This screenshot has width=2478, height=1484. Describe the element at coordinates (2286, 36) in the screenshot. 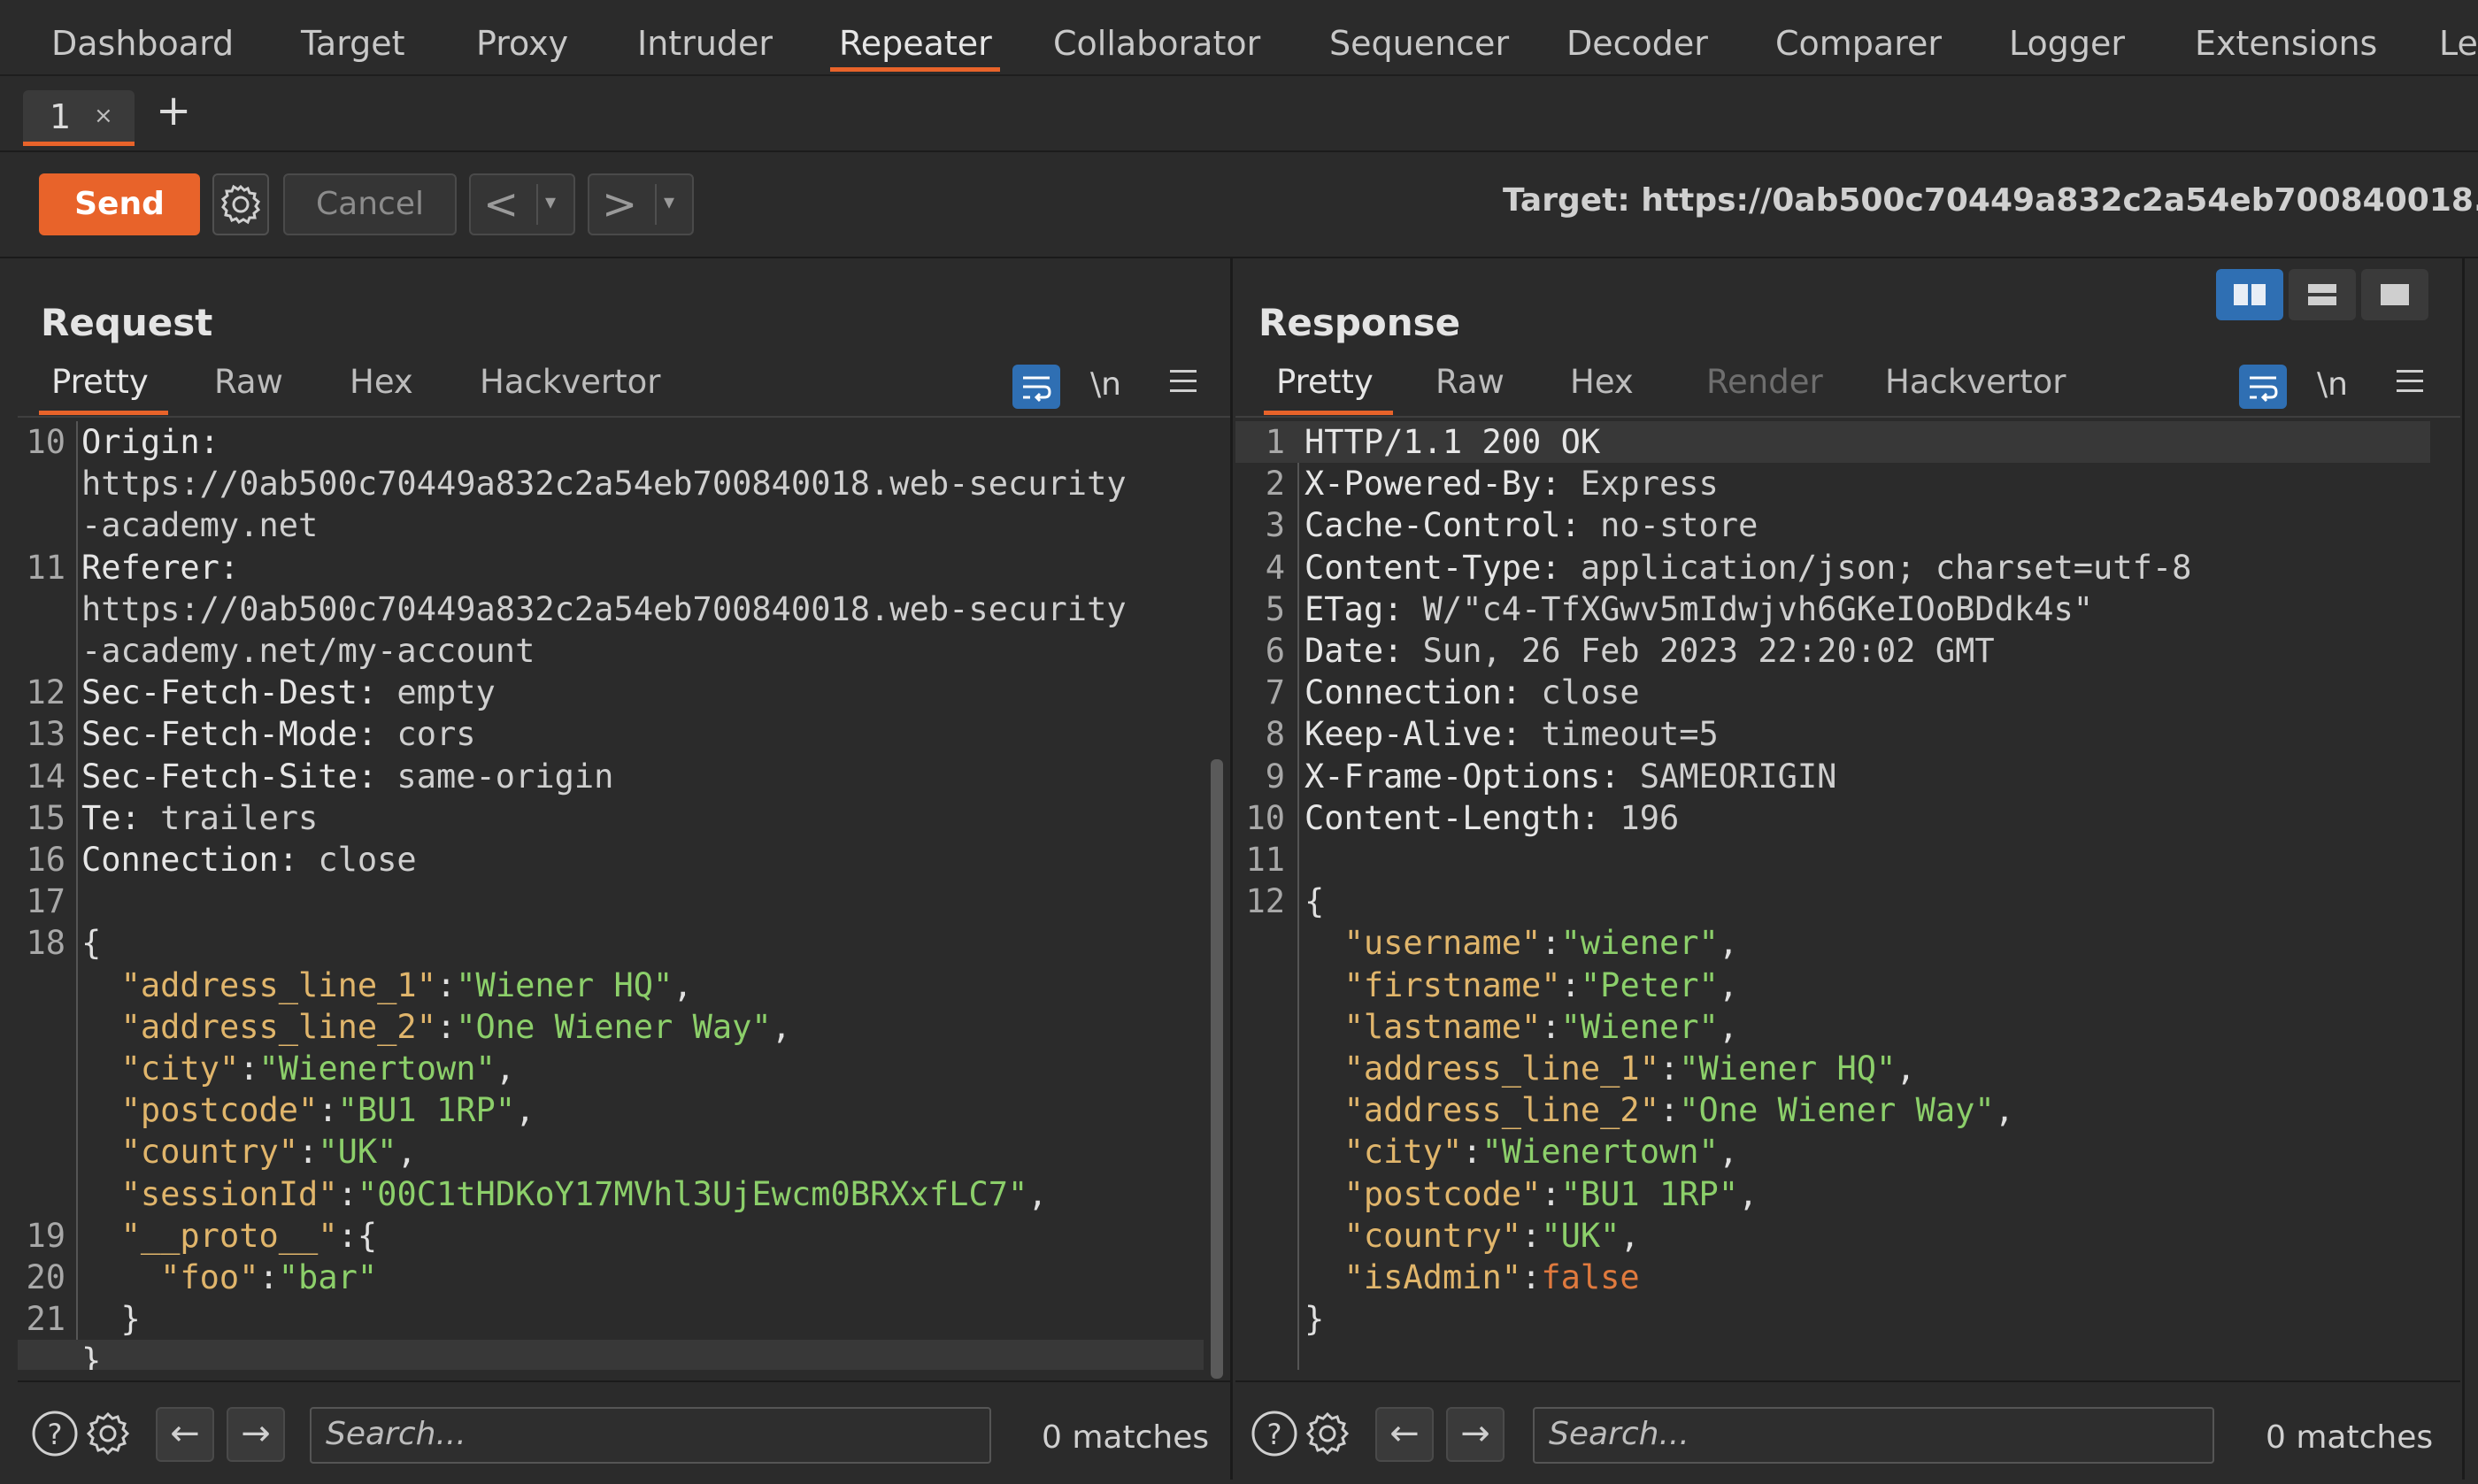

I see `top-tab-extensions: Extensions` at that location.